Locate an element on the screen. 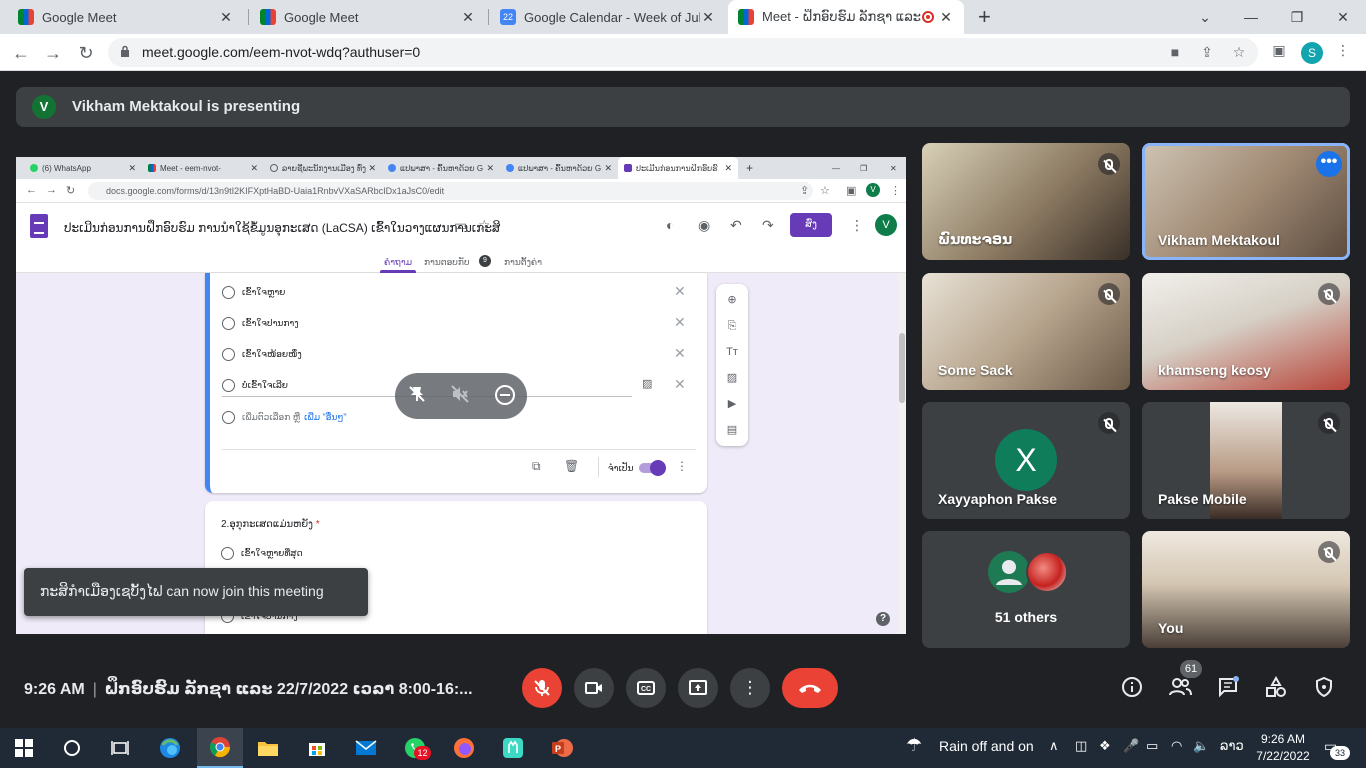 The width and height of the screenshot is (1366, 768). participant-tile: ພົນທະຈອນ is located at coordinates (1026, 201).